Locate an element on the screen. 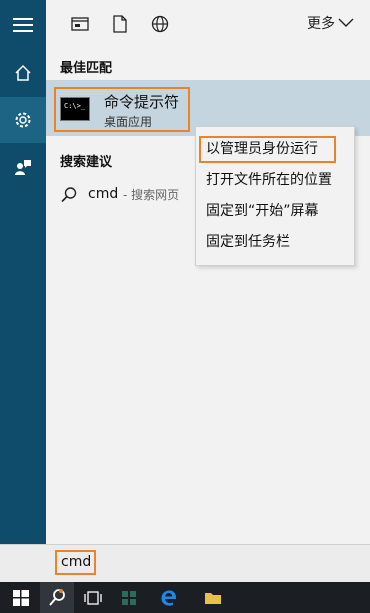  task-view-icon is located at coordinates (93, 597).